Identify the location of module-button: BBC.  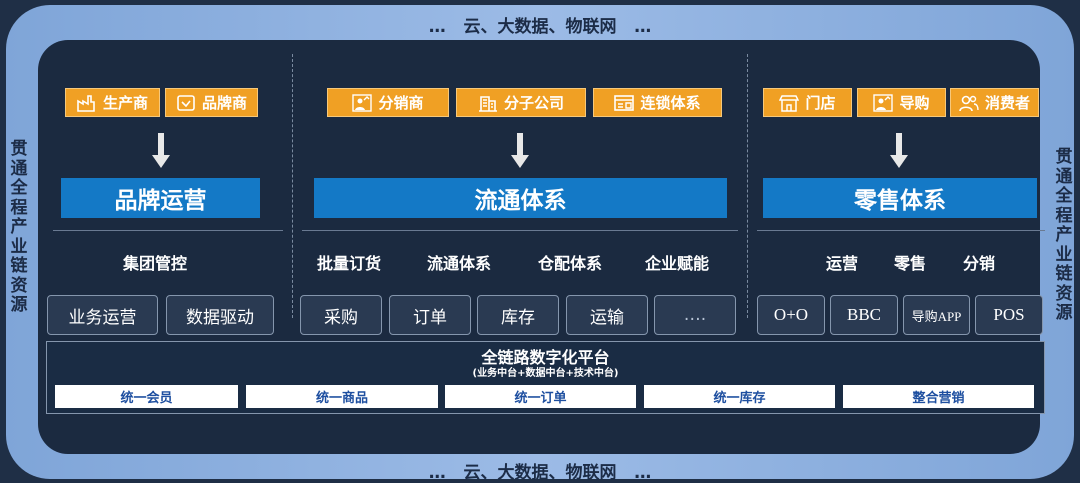
(864, 315).